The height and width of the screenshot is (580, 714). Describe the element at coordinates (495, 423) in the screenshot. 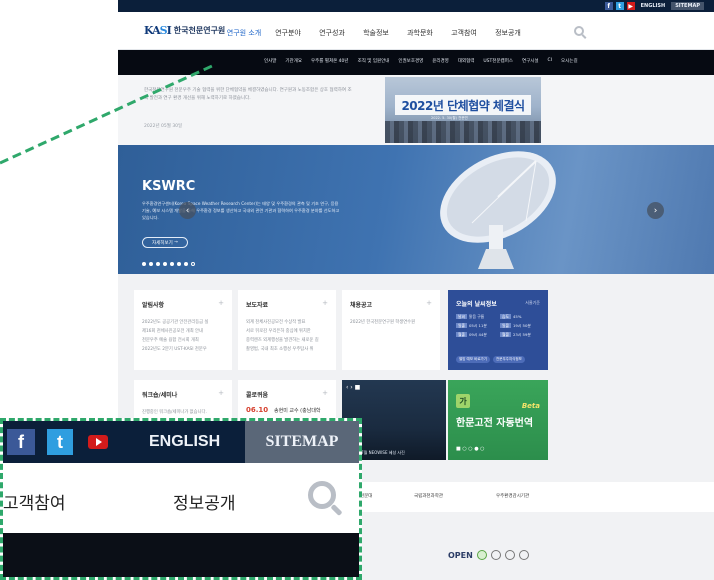

I see `translation-title: 한문고전 자동번역` at that location.